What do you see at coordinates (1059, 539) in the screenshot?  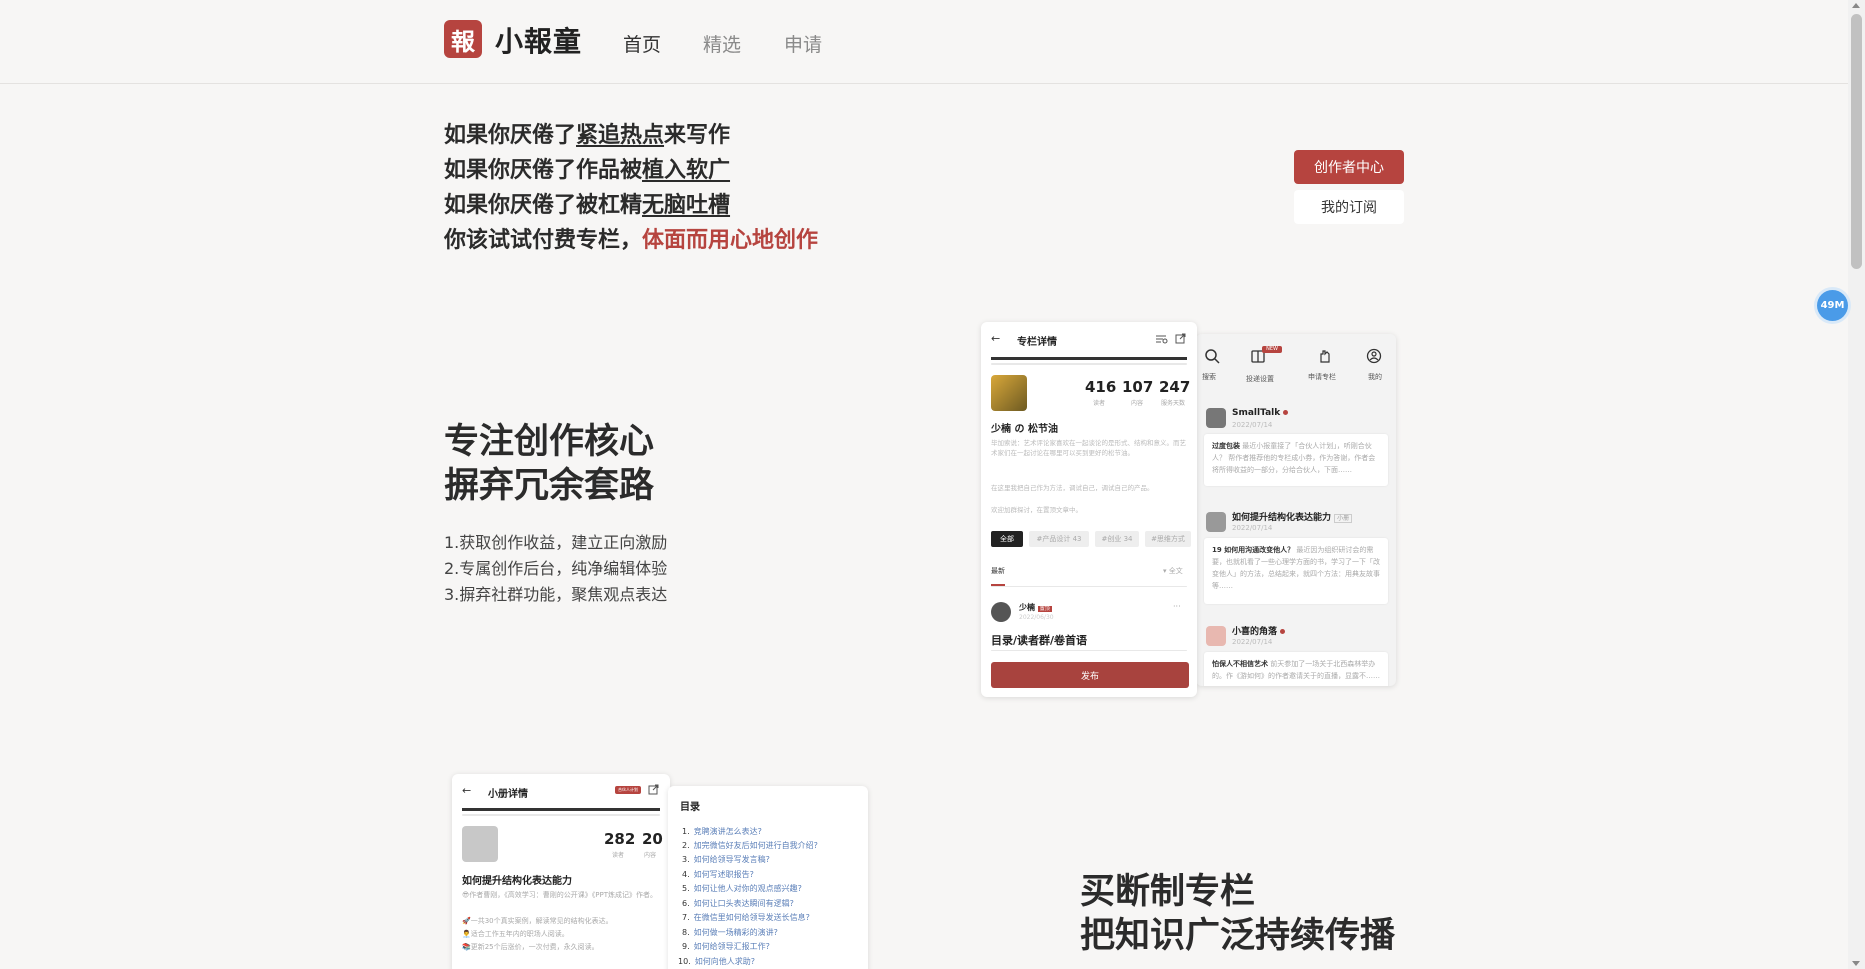 I see `tag-product-design: #产品设计 43` at bounding box center [1059, 539].